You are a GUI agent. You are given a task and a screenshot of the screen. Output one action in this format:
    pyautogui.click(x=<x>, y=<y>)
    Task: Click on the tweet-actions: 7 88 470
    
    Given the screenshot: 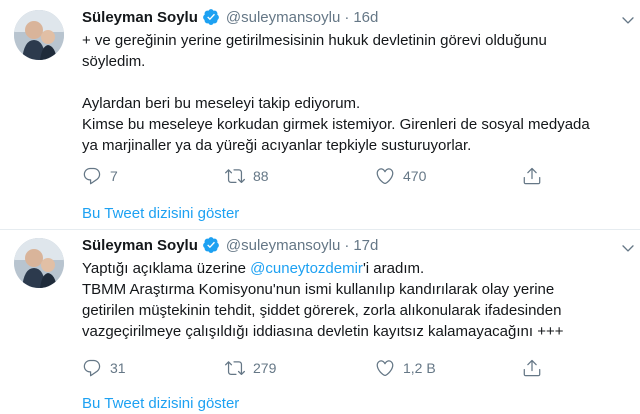 What is the action you would take?
    pyautogui.click(x=352, y=176)
    